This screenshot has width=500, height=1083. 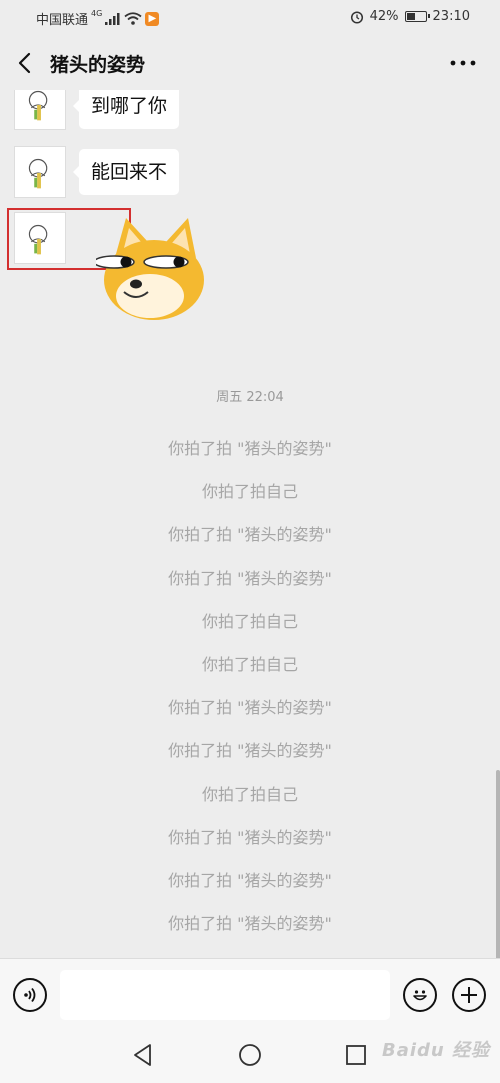 I want to click on chat-title: 猪头的姿势, so click(x=98, y=65).